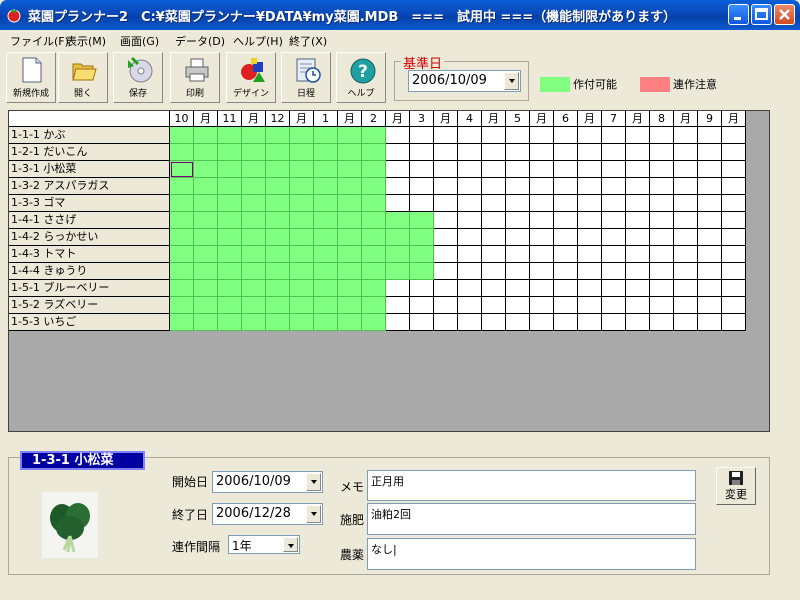 This screenshot has width=800, height=600. What do you see at coordinates (39, 41) in the screenshot?
I see `menu-file: ファイル(F)` at bounding box center [39, 41].